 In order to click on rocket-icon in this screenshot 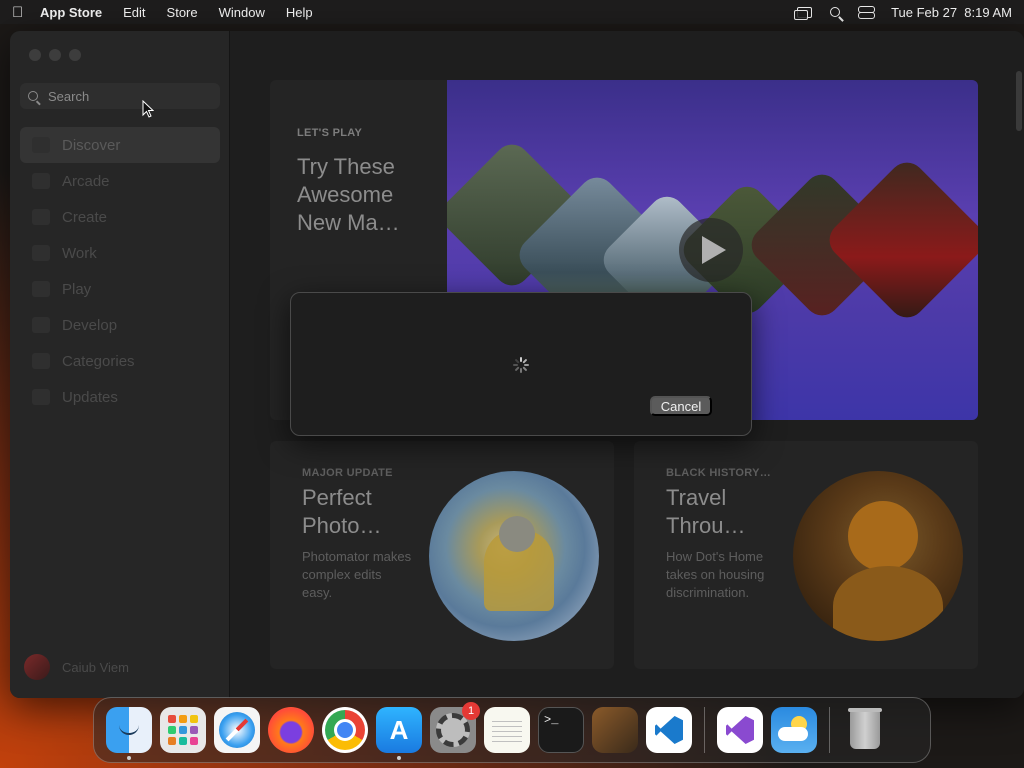, I will do `click(41, 289)`.